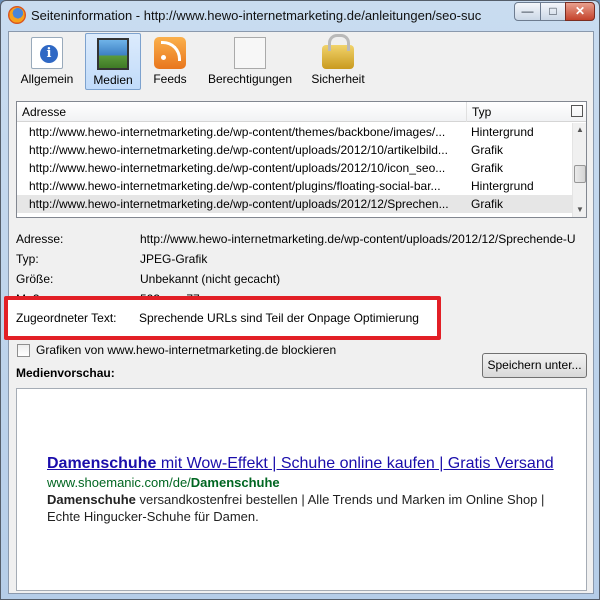 The image size is (600, 600). What do you see at coordinates (235, 482) in the screenshot?
I see `ad-url-keyword: Damenschuhe` at bounding box center [235, 482].